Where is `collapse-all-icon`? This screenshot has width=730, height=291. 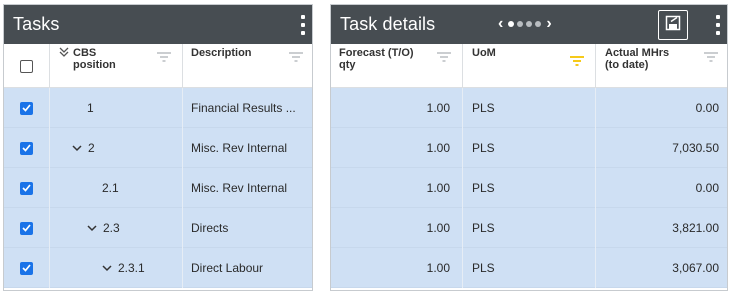
collapse-all-icon is located at coordinates (64, 53).